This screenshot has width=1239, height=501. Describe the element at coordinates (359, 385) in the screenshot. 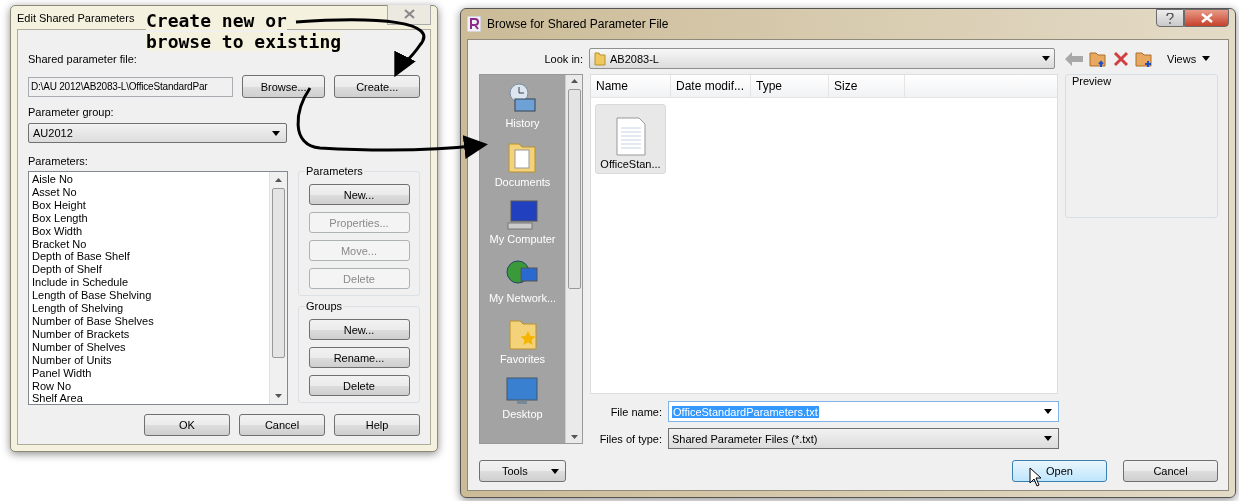

I see `action-button: Delete` at that location.